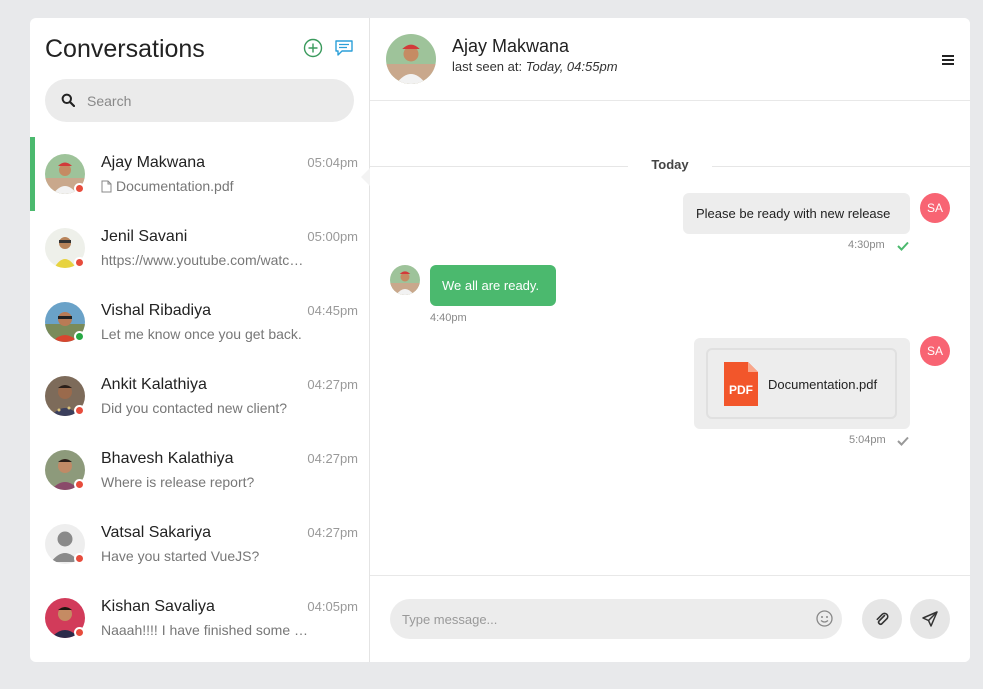  Describe the element at coordinates (511, 46) in the screenshot. I see `contact-name: Ajay Makwana` at that location.